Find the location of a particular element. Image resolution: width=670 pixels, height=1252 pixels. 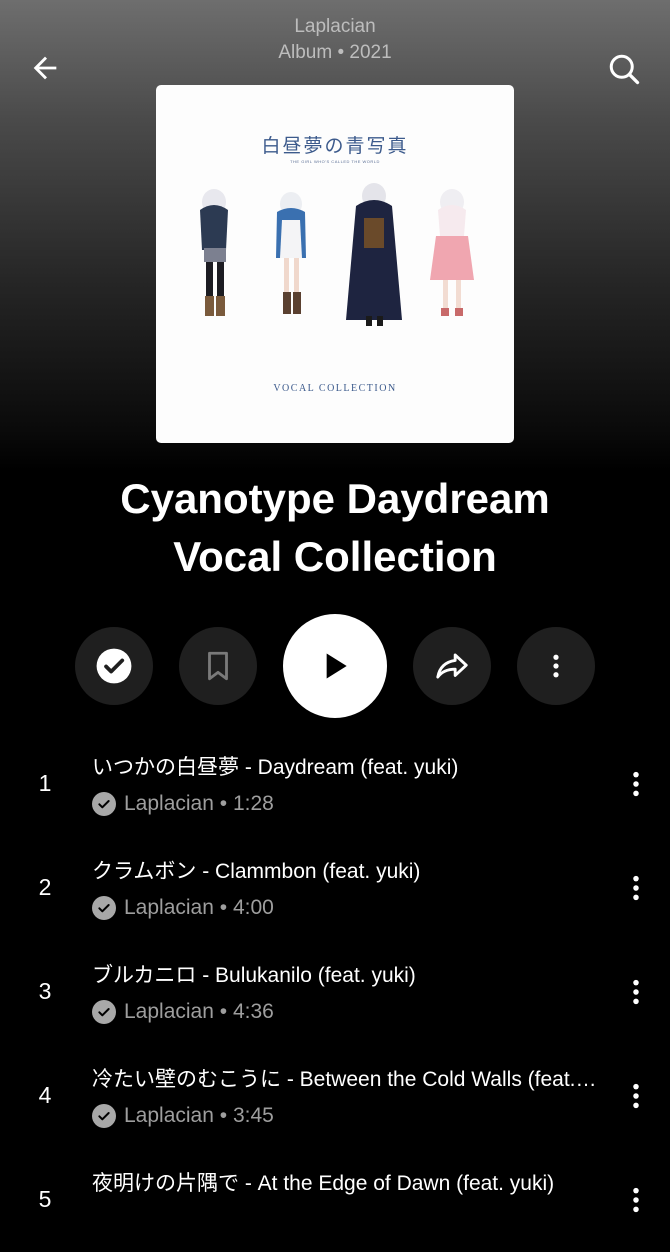

library-added-button is located at coordinates (114, 666).